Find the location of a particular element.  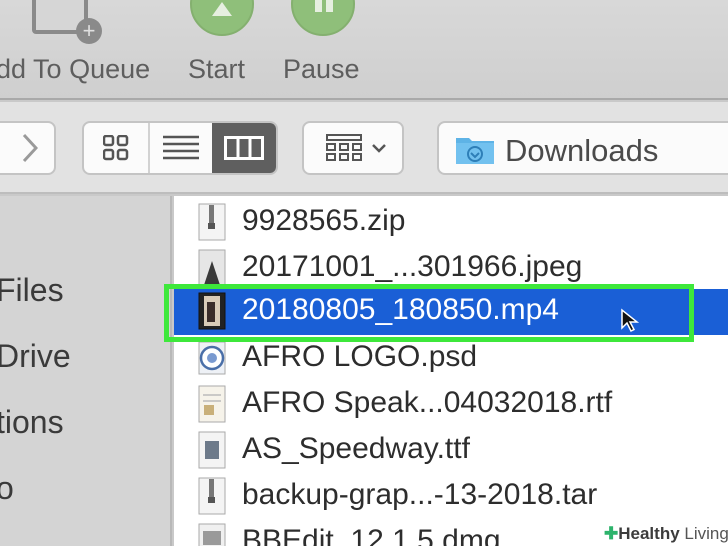

image-file-icon is located at coordinates (212, 268).